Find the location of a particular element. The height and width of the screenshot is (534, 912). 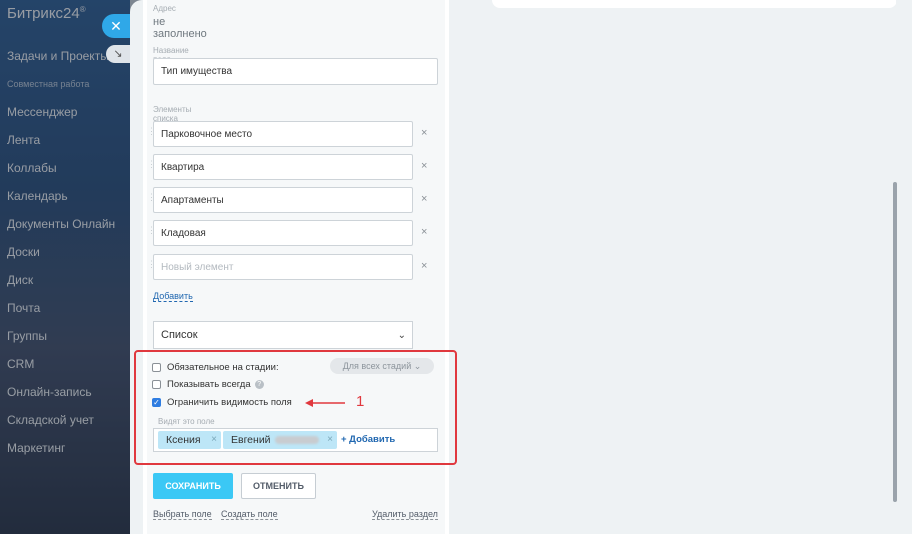

stages-dropdown: Для всех стадий ⌄ is located at coordinates (382, 366).